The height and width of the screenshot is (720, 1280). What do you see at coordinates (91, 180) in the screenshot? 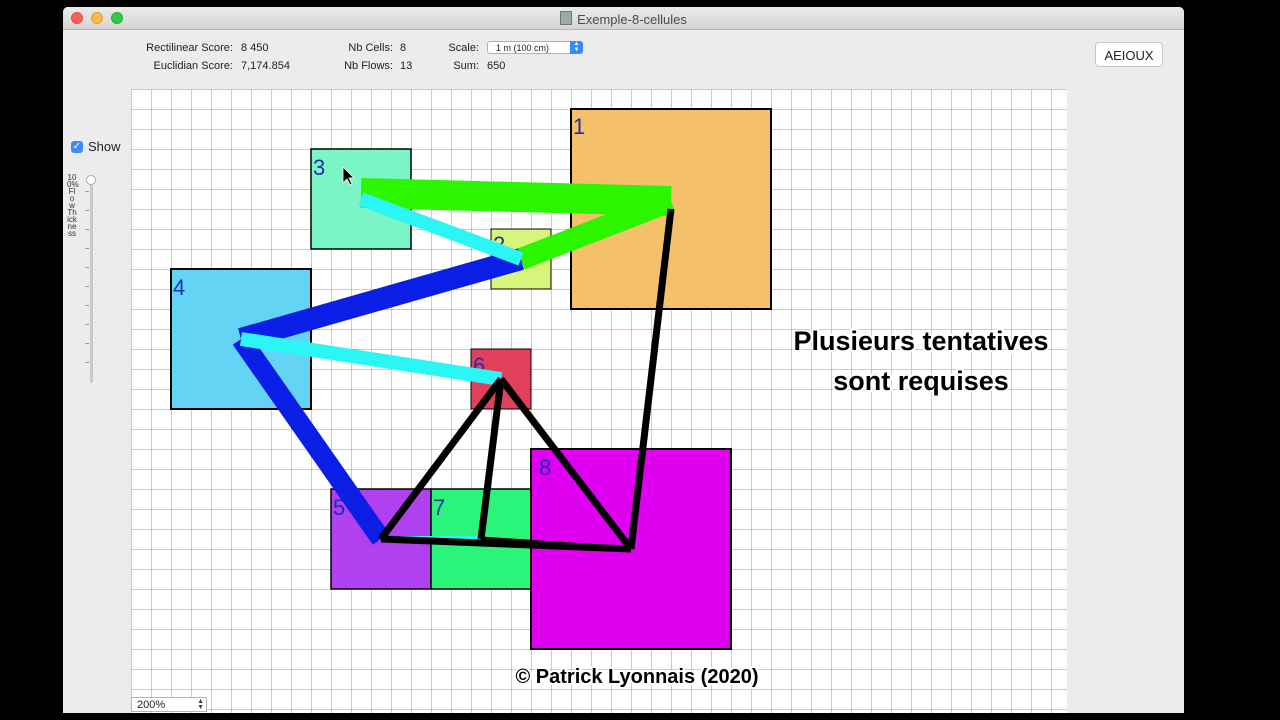
I see `flow-thickness-slider-thumb` at bounding box center [91, 180].